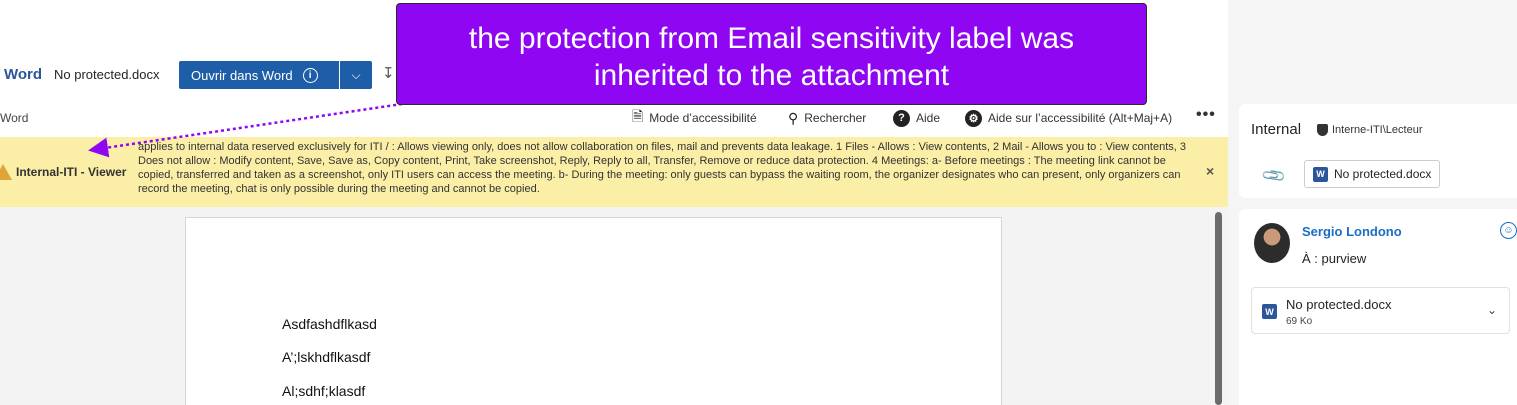  Describe the element at coordinates (1322, 130) in the screenshot. I see `shield-icon` at that location.